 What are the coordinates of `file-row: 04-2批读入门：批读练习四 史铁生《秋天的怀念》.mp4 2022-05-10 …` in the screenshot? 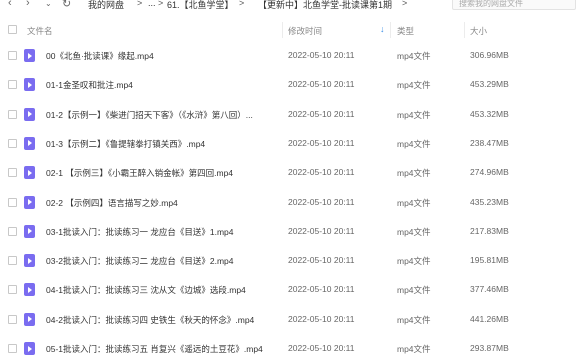 It's located at (288, 319).